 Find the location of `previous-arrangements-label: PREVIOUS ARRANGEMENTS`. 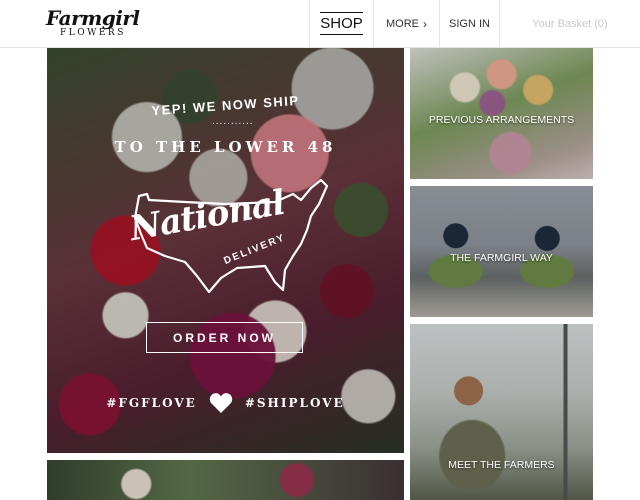

previous-arrangements-label: PREVIOUS ARRANGEMENTS is located at coordinates (501, 120).